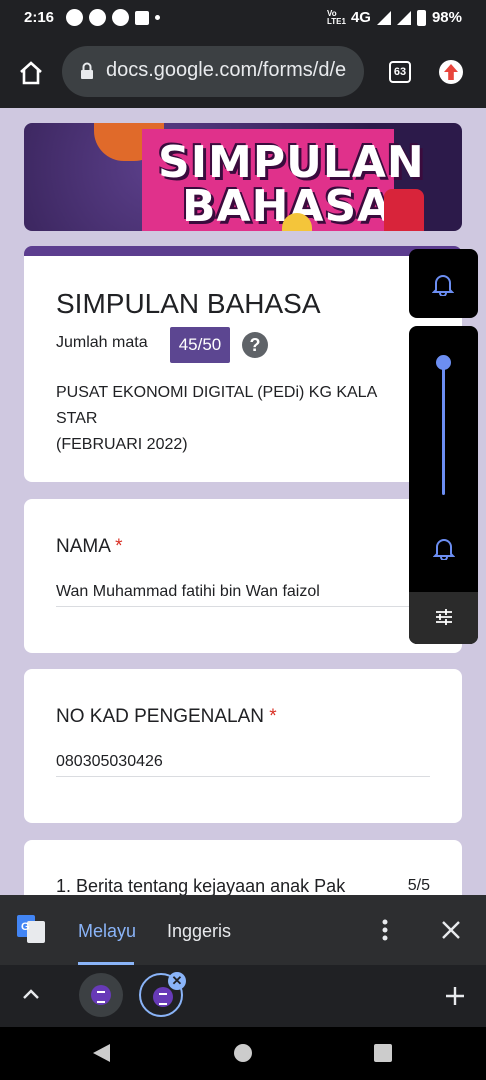 This screenshot has height=1080, width=486. Describe the element at coordinates (87, 70) in the screenshot. I see `lock-icon` at that location.